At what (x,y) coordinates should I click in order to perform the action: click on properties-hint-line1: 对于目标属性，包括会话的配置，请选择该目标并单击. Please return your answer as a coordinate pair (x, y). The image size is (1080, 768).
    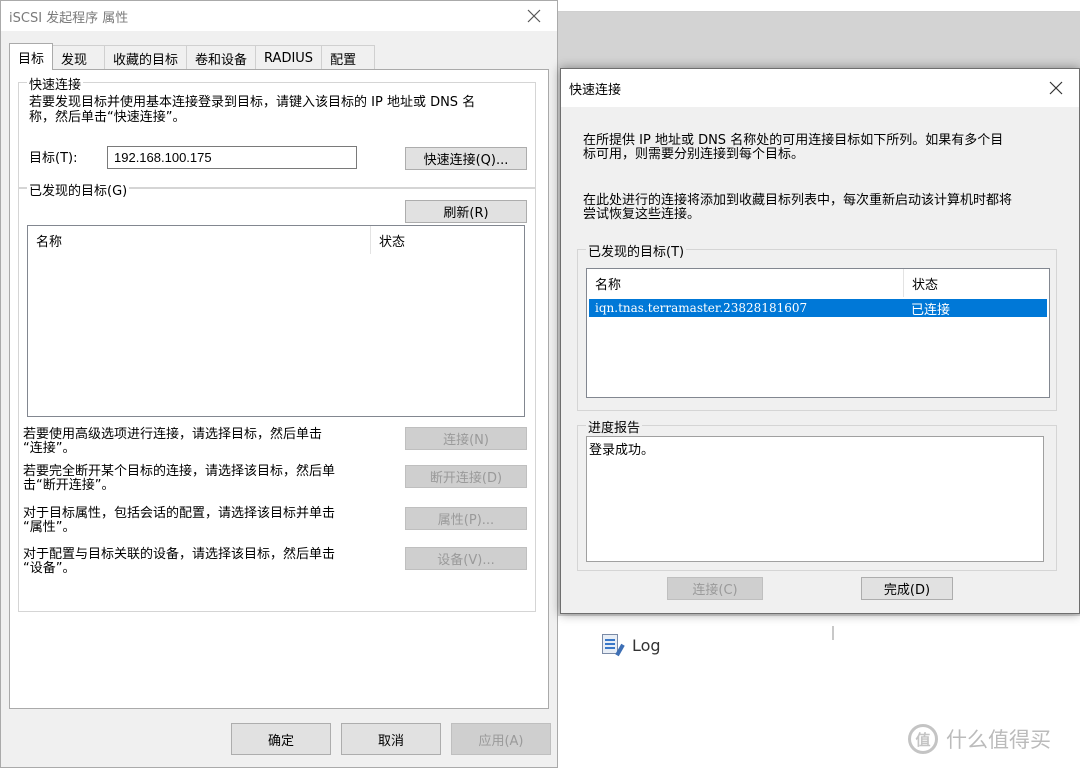
    Looking at the image, I should click on (179, 513).